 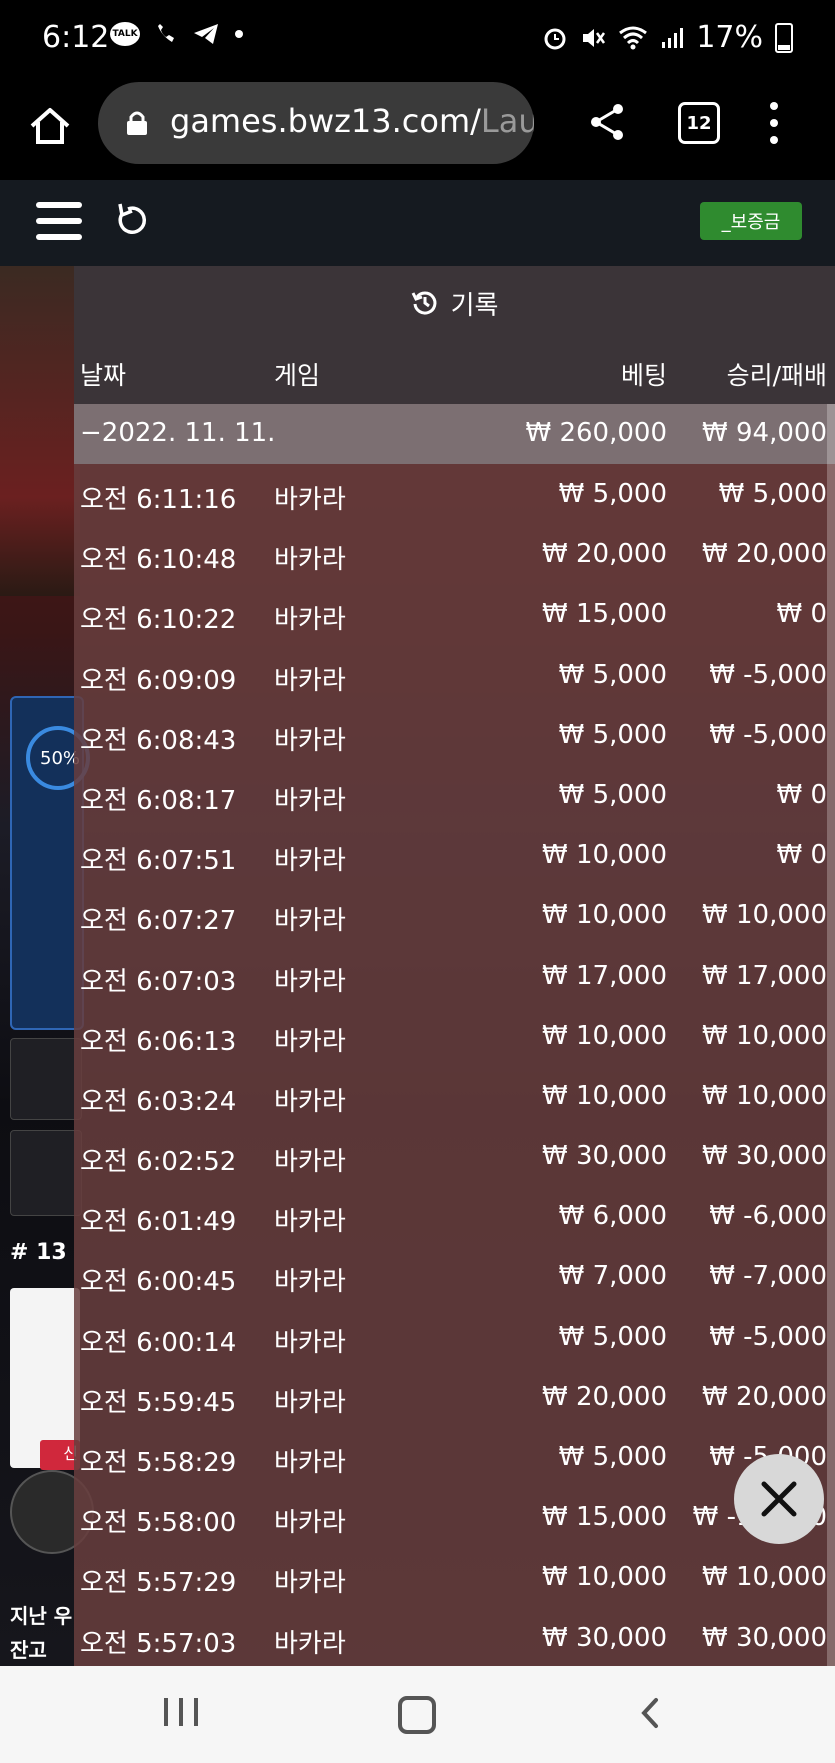 I want to click on home-icon, so click(x=50, y=126).